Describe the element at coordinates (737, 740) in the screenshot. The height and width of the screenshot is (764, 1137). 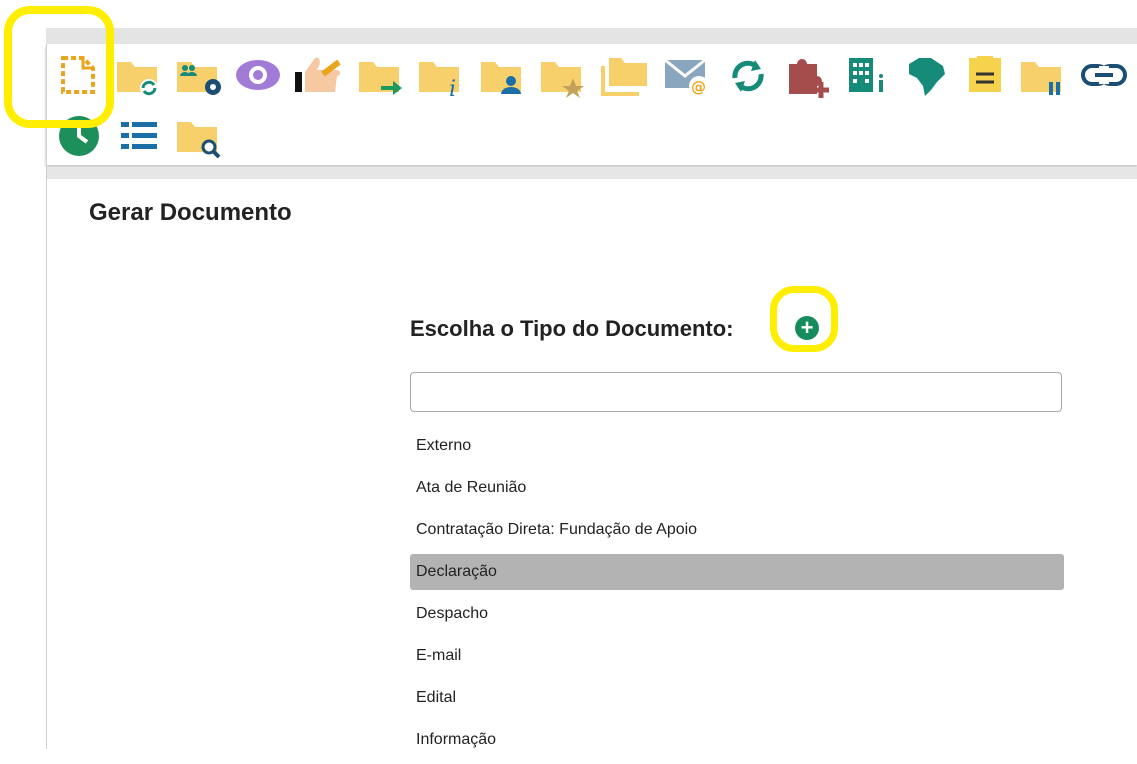
I see `document-type-item: Informação` at that location.